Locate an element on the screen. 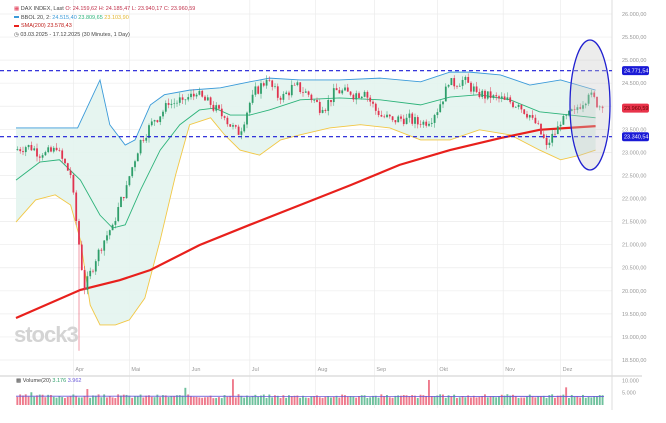  legend-sma: SMA(200) 23.578,43 is located at coordinates (104, 26).